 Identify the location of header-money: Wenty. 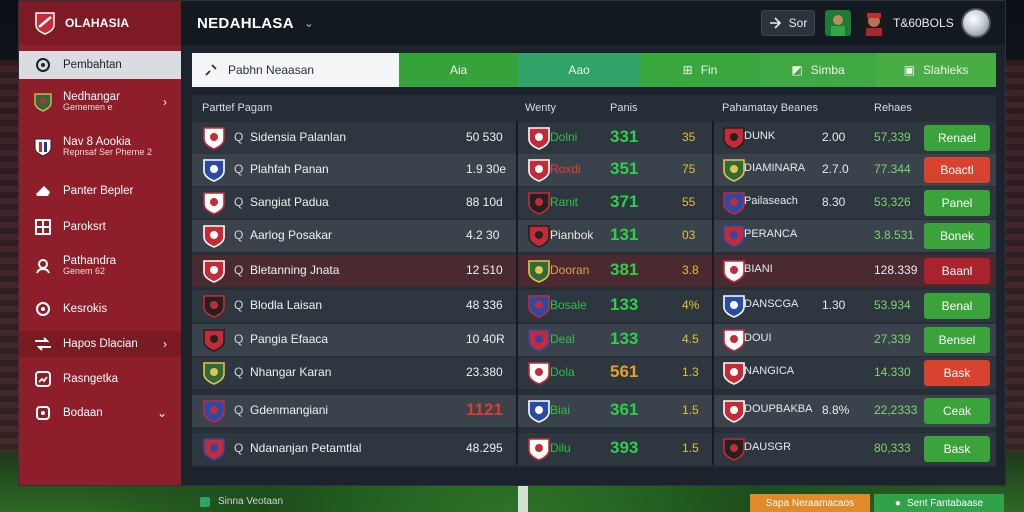
(540, 108).